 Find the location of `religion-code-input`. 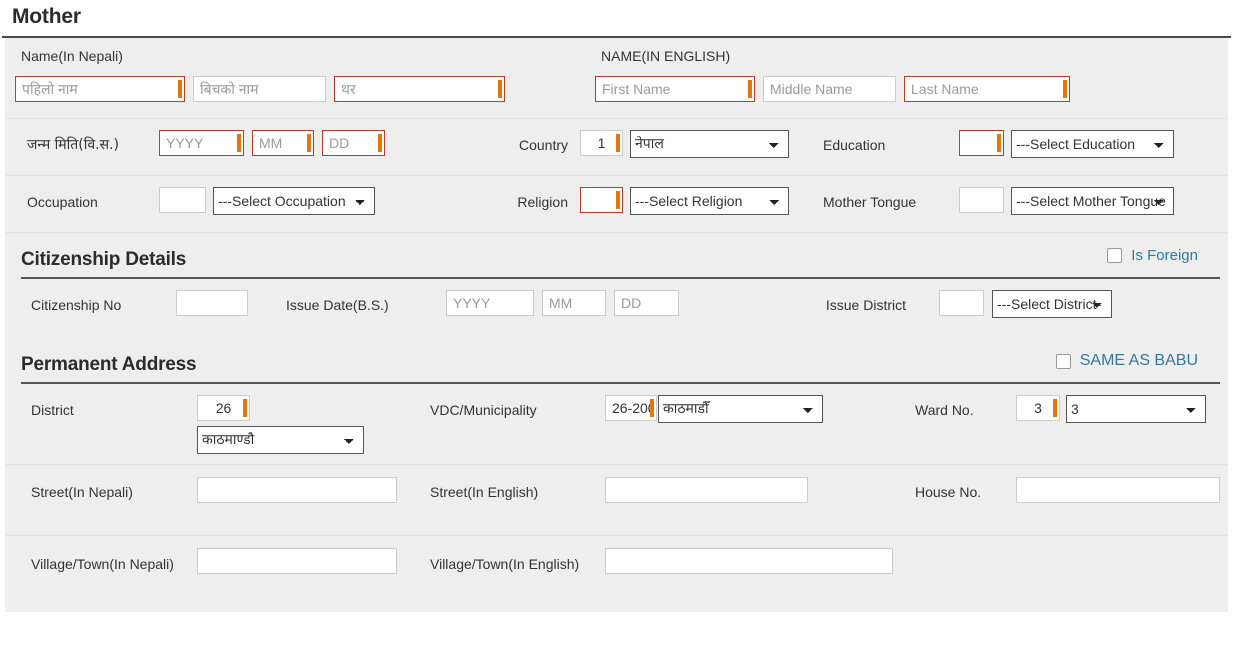

religion-code-input is located at coordinates (601, 200).